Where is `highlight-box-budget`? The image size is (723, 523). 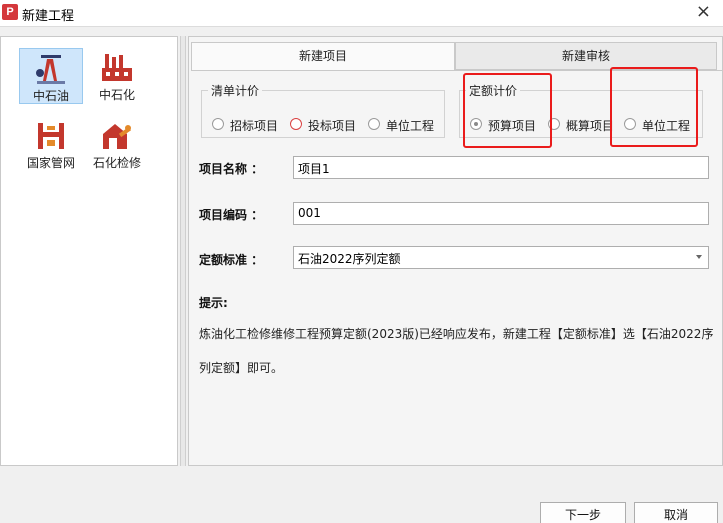 highlight-box-budget is located at coordinates (507, 110).